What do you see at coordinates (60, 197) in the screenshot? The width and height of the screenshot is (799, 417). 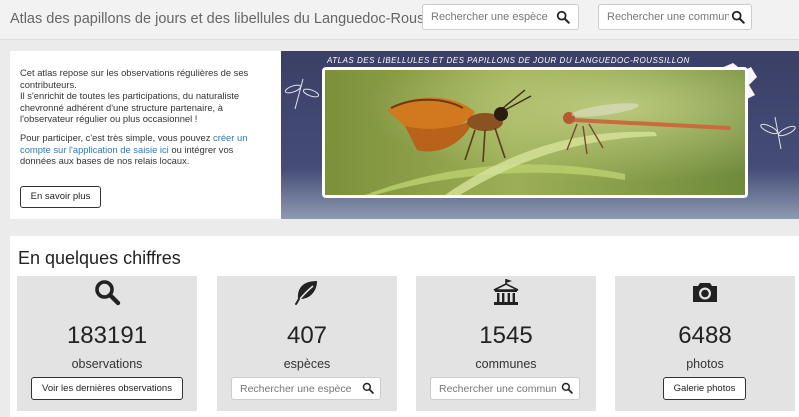 I see `learn-more-button: En savoir plus` at bounding box center [60, 197].